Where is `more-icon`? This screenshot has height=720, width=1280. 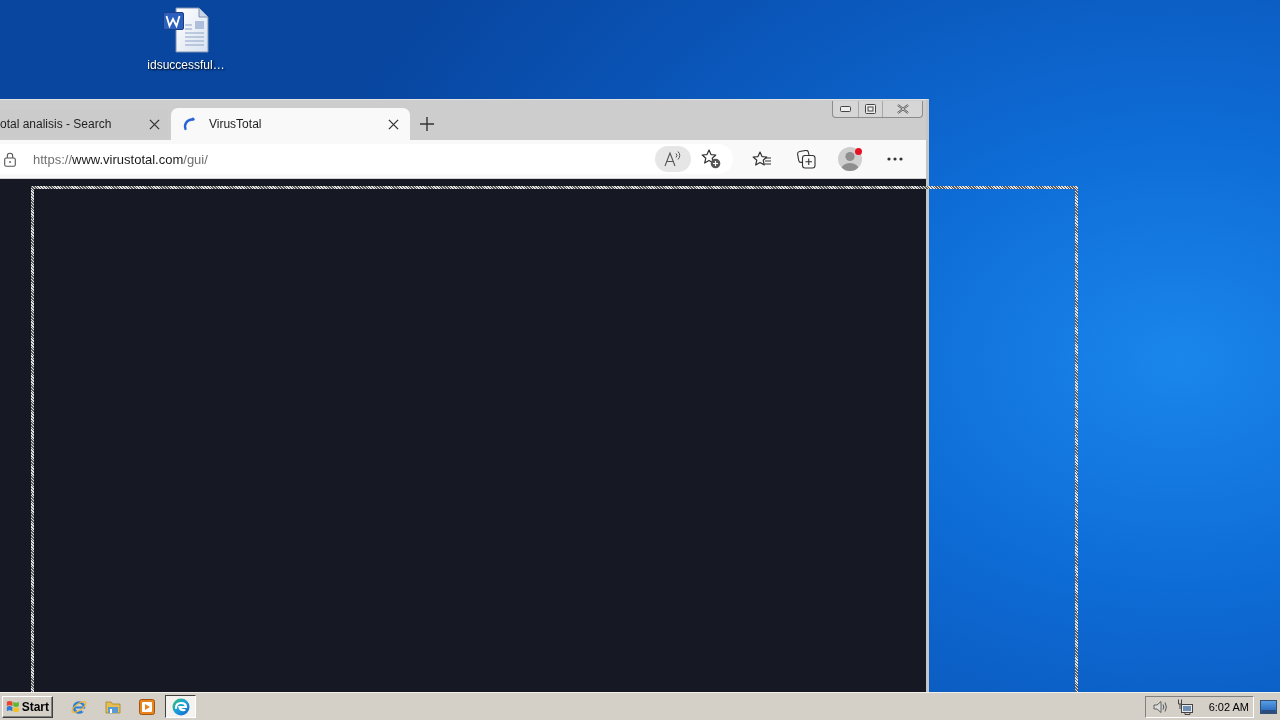
more-icon is located at coordinates (895, 159).